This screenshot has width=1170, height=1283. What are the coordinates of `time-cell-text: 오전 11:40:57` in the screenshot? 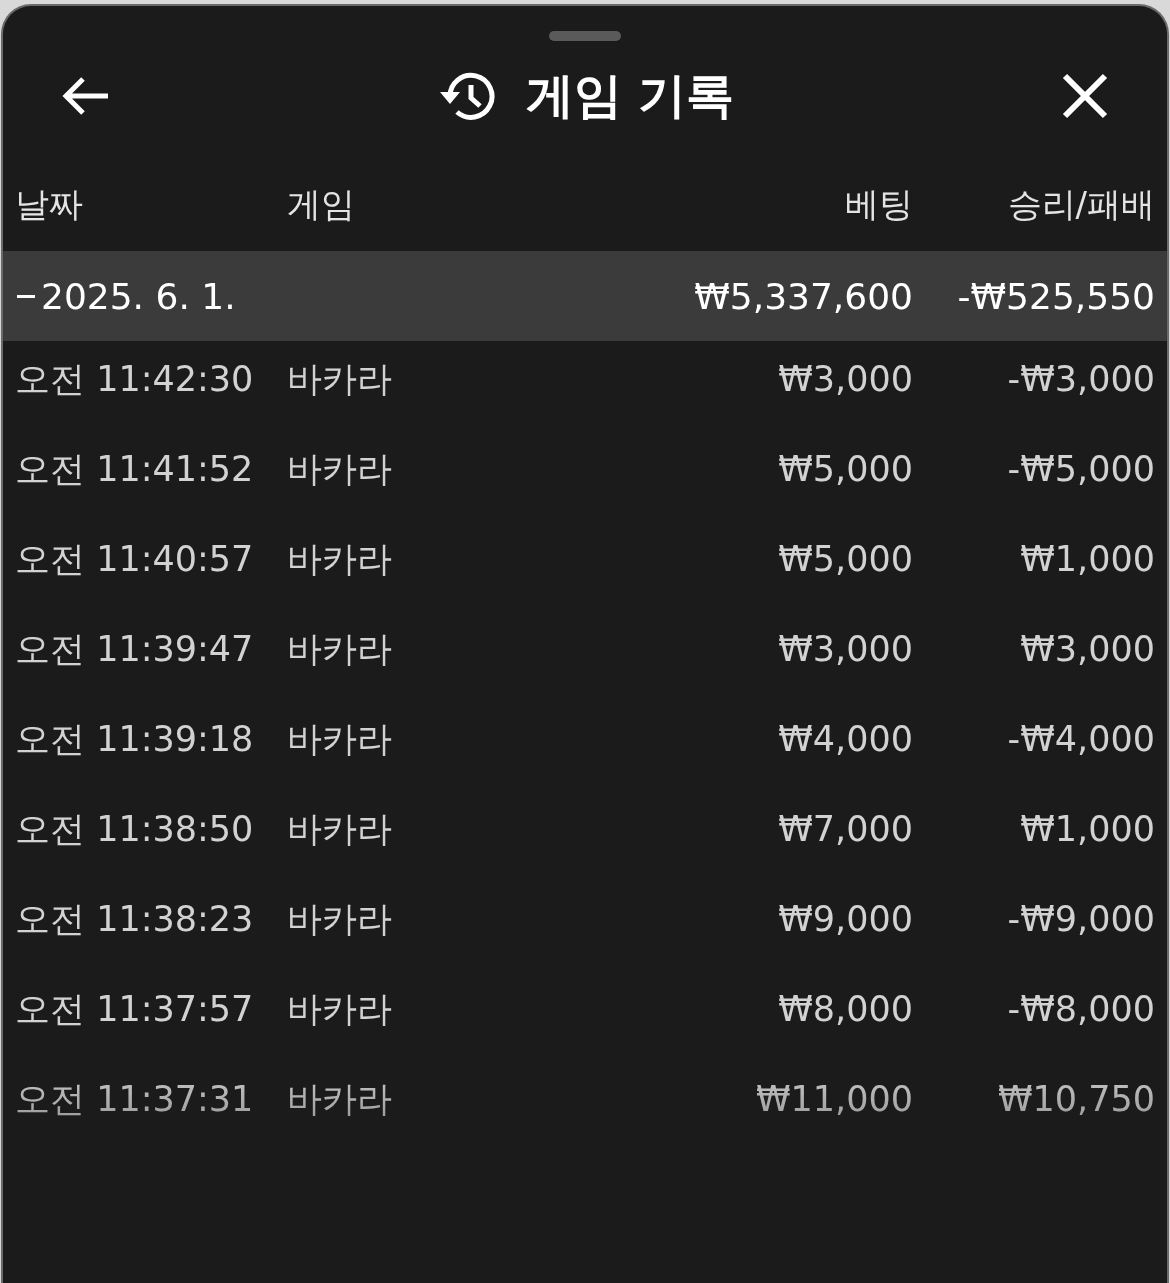 It's located at (135, 559).